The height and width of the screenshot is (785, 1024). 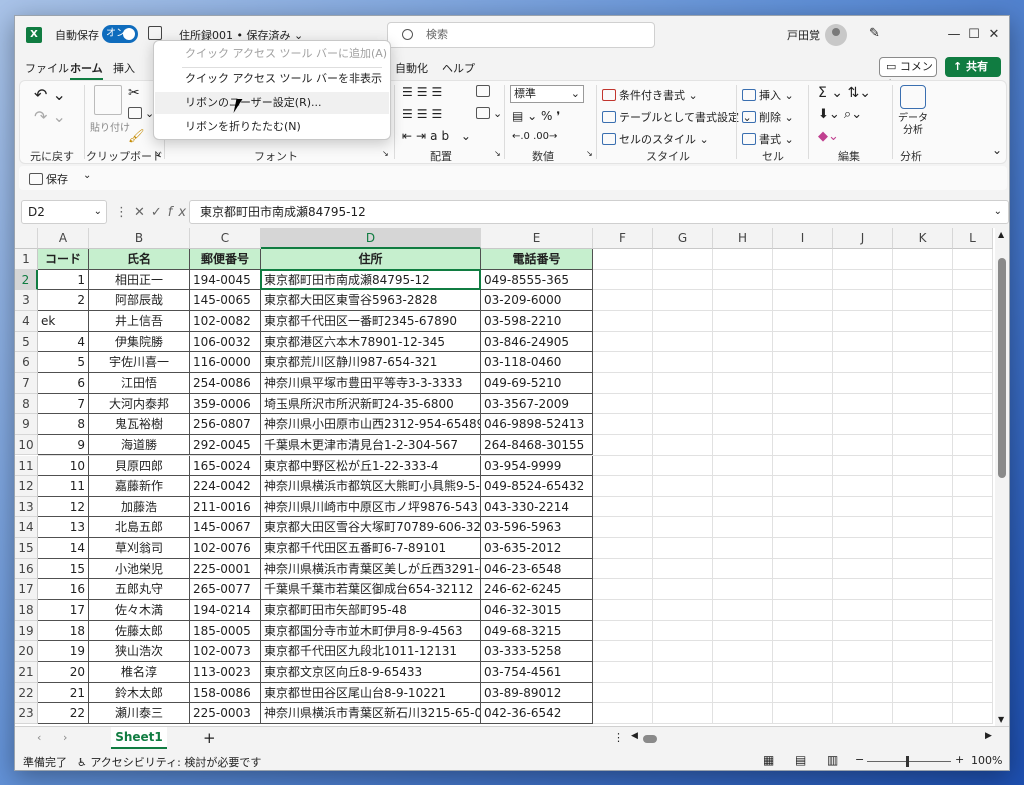 I want to click on row-header-9: 9, so click(x=26, y=424).